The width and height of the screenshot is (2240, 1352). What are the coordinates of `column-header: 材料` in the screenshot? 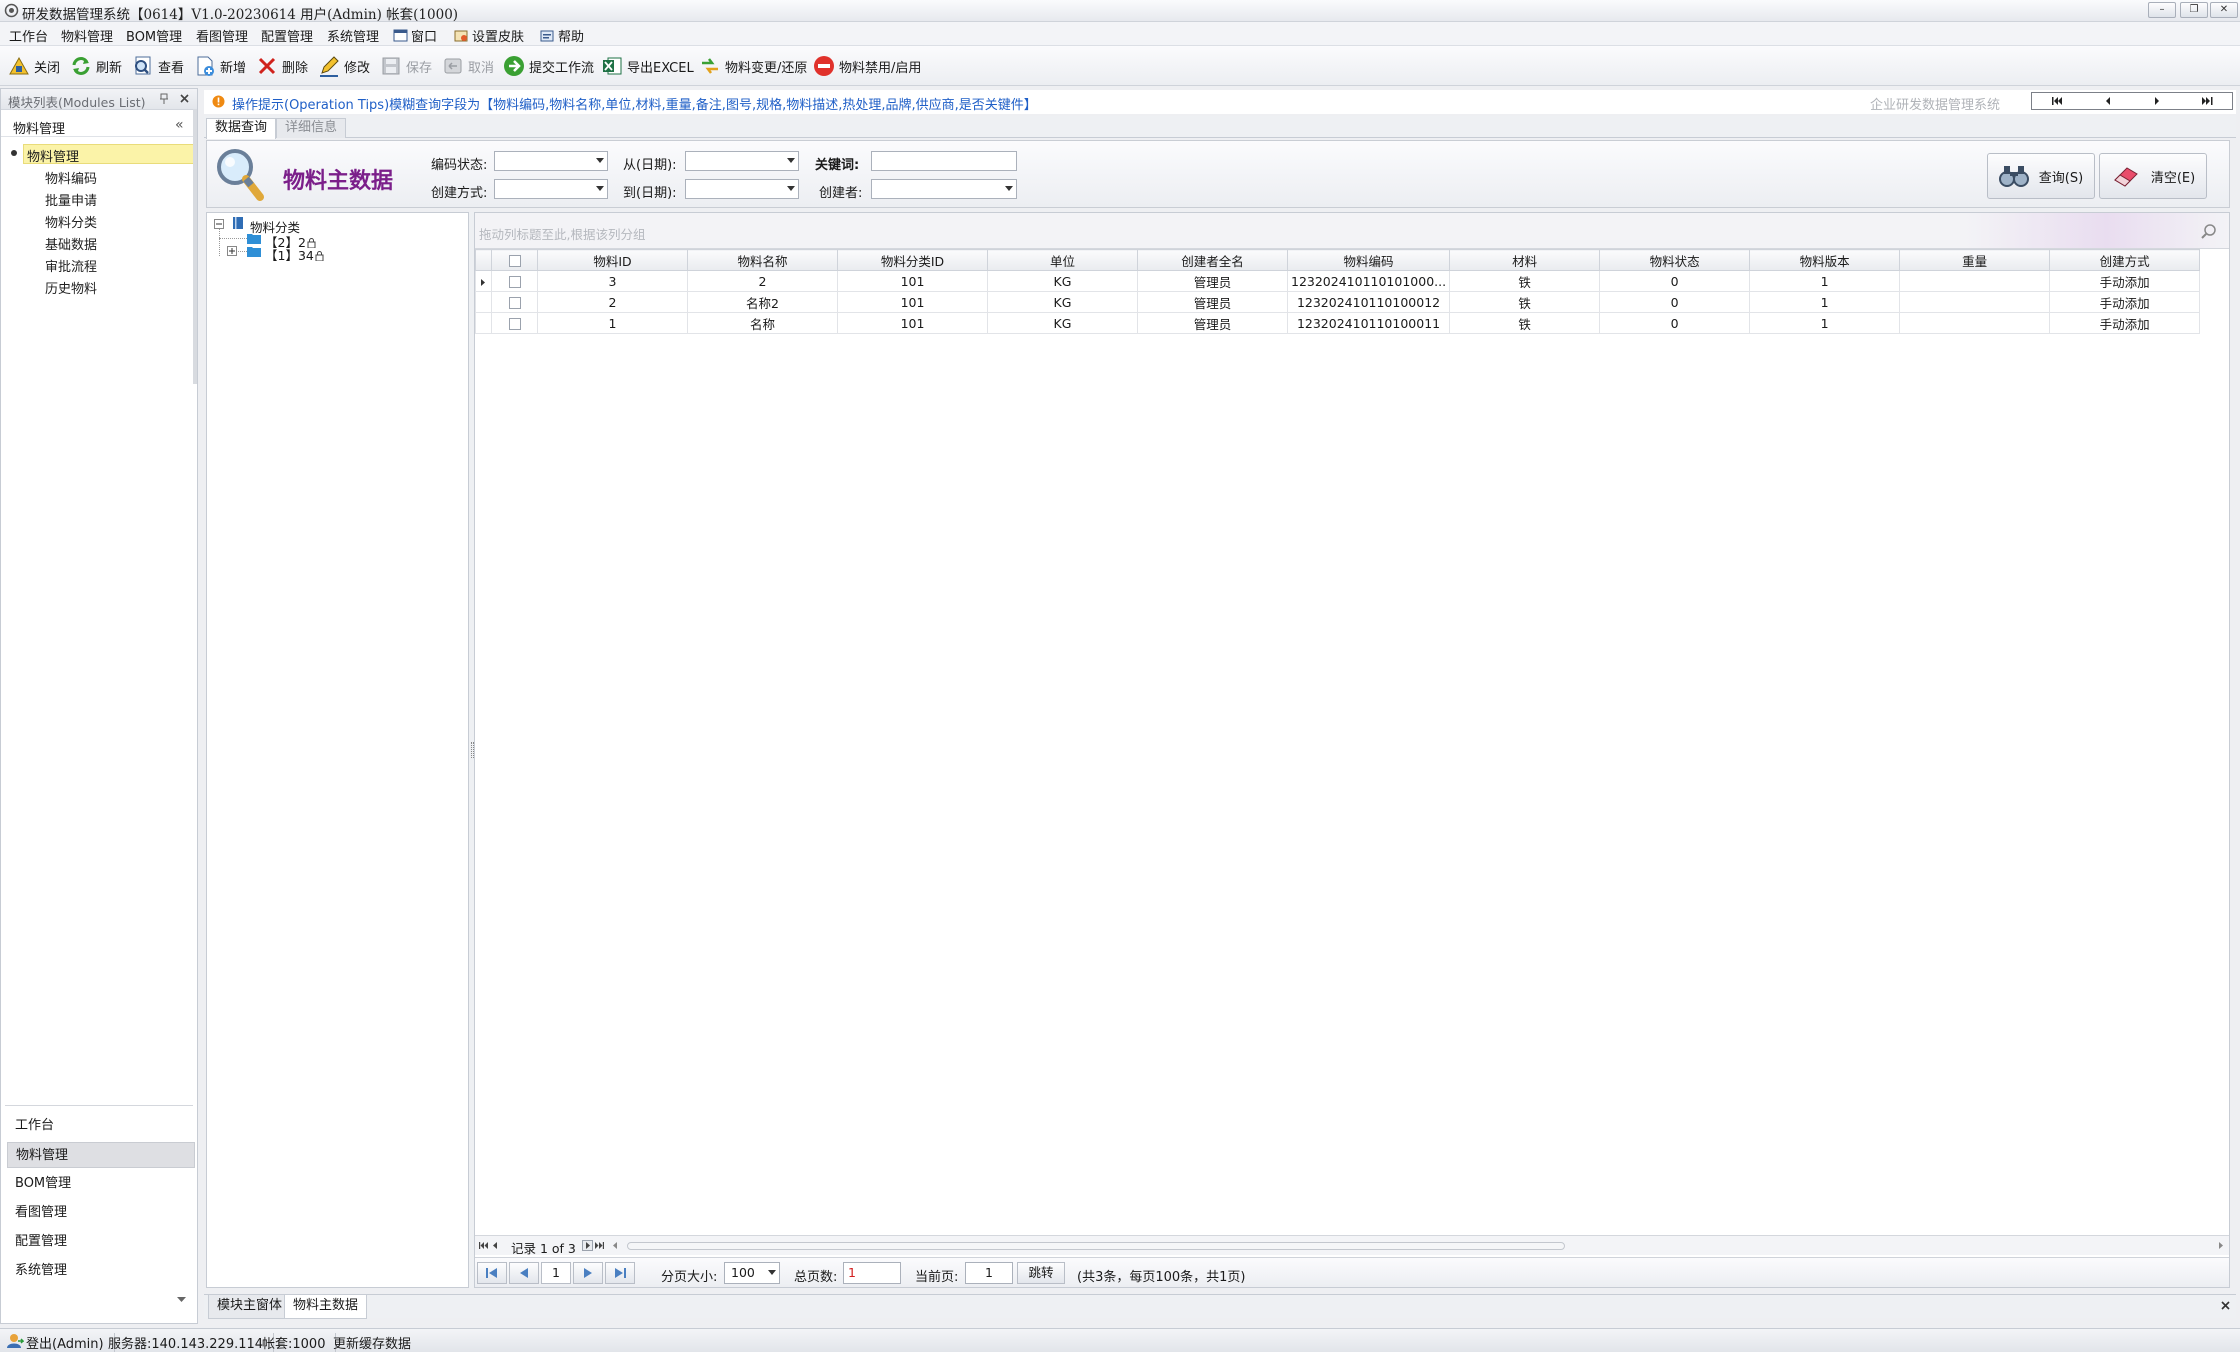 It's located at (1525, 260).